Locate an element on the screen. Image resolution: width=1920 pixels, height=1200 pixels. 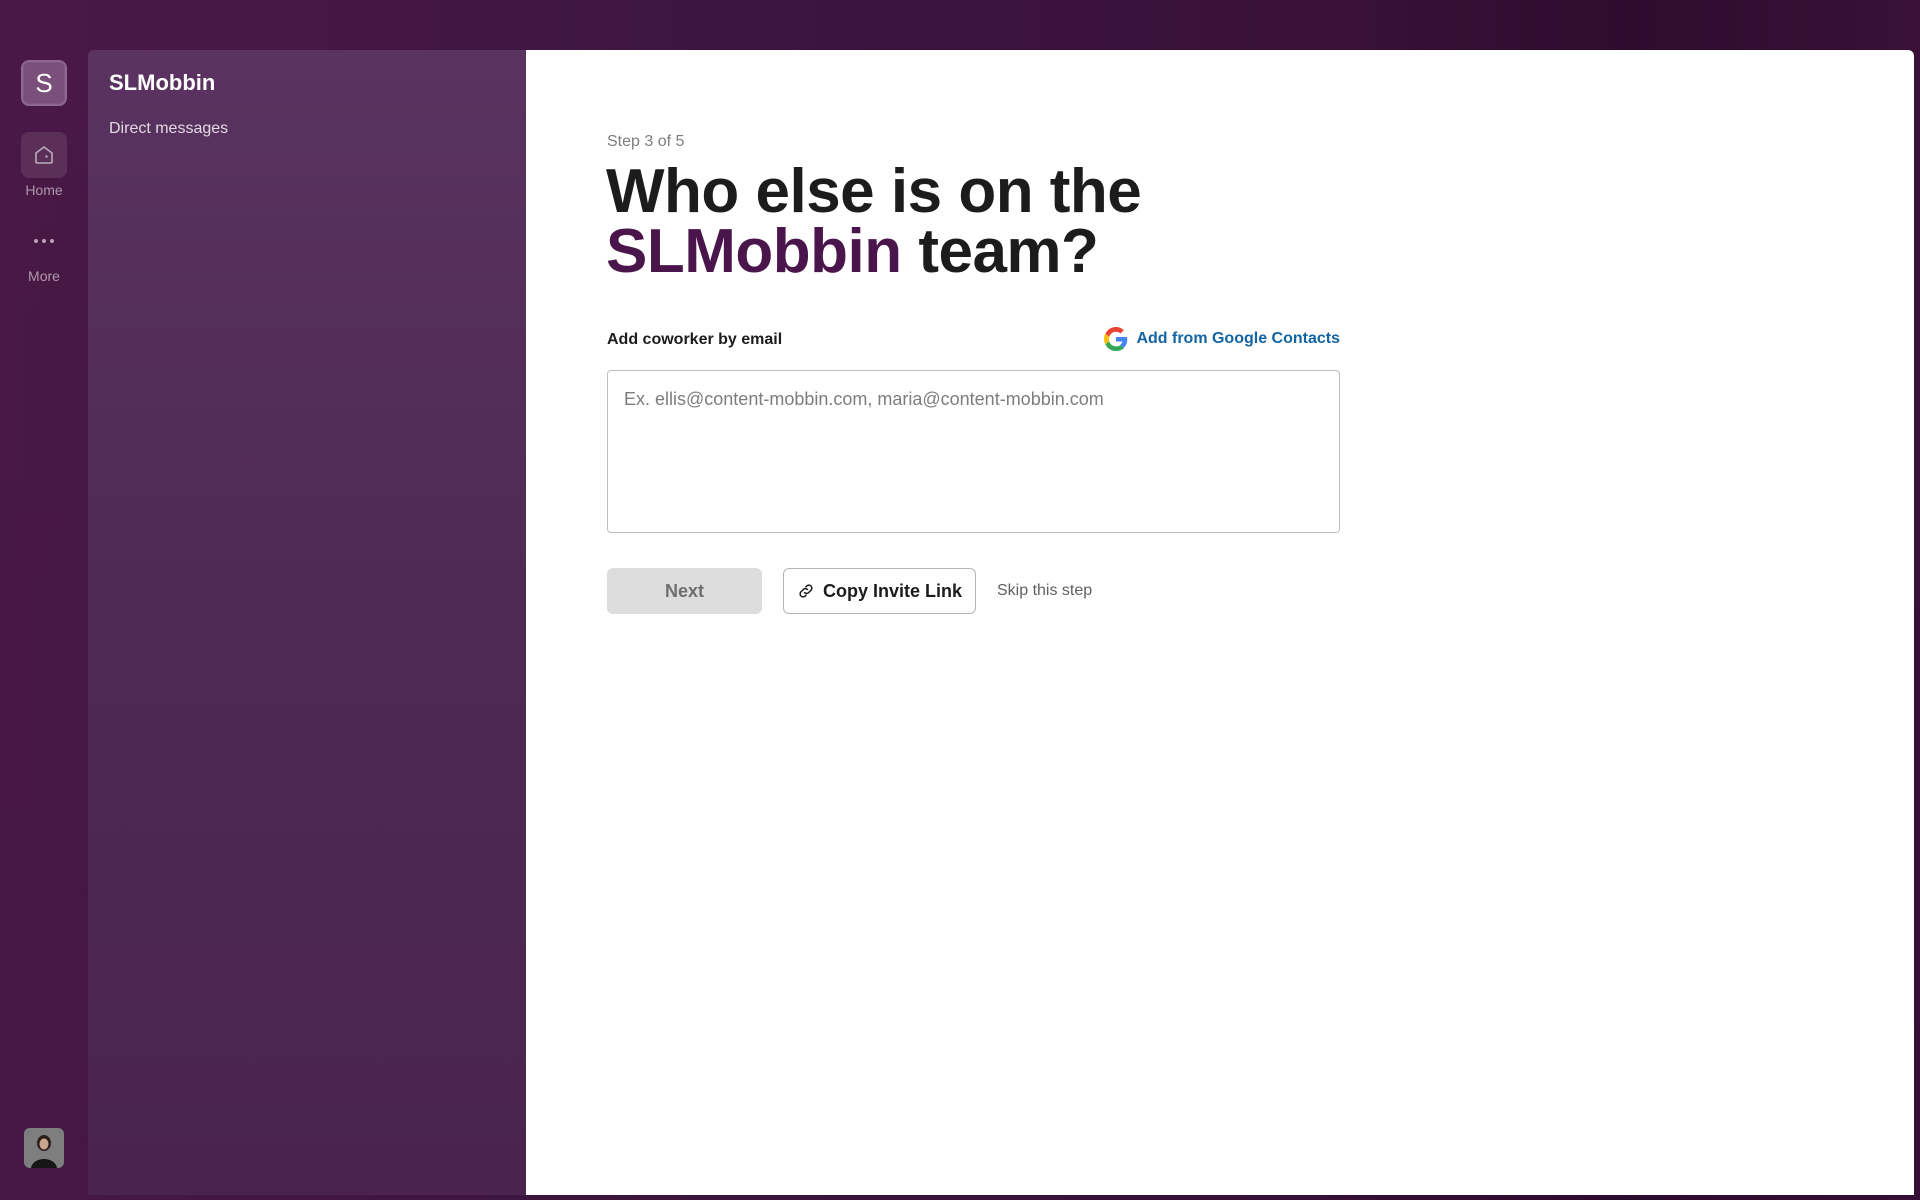
home-icon is located at coordinates (44, 155).